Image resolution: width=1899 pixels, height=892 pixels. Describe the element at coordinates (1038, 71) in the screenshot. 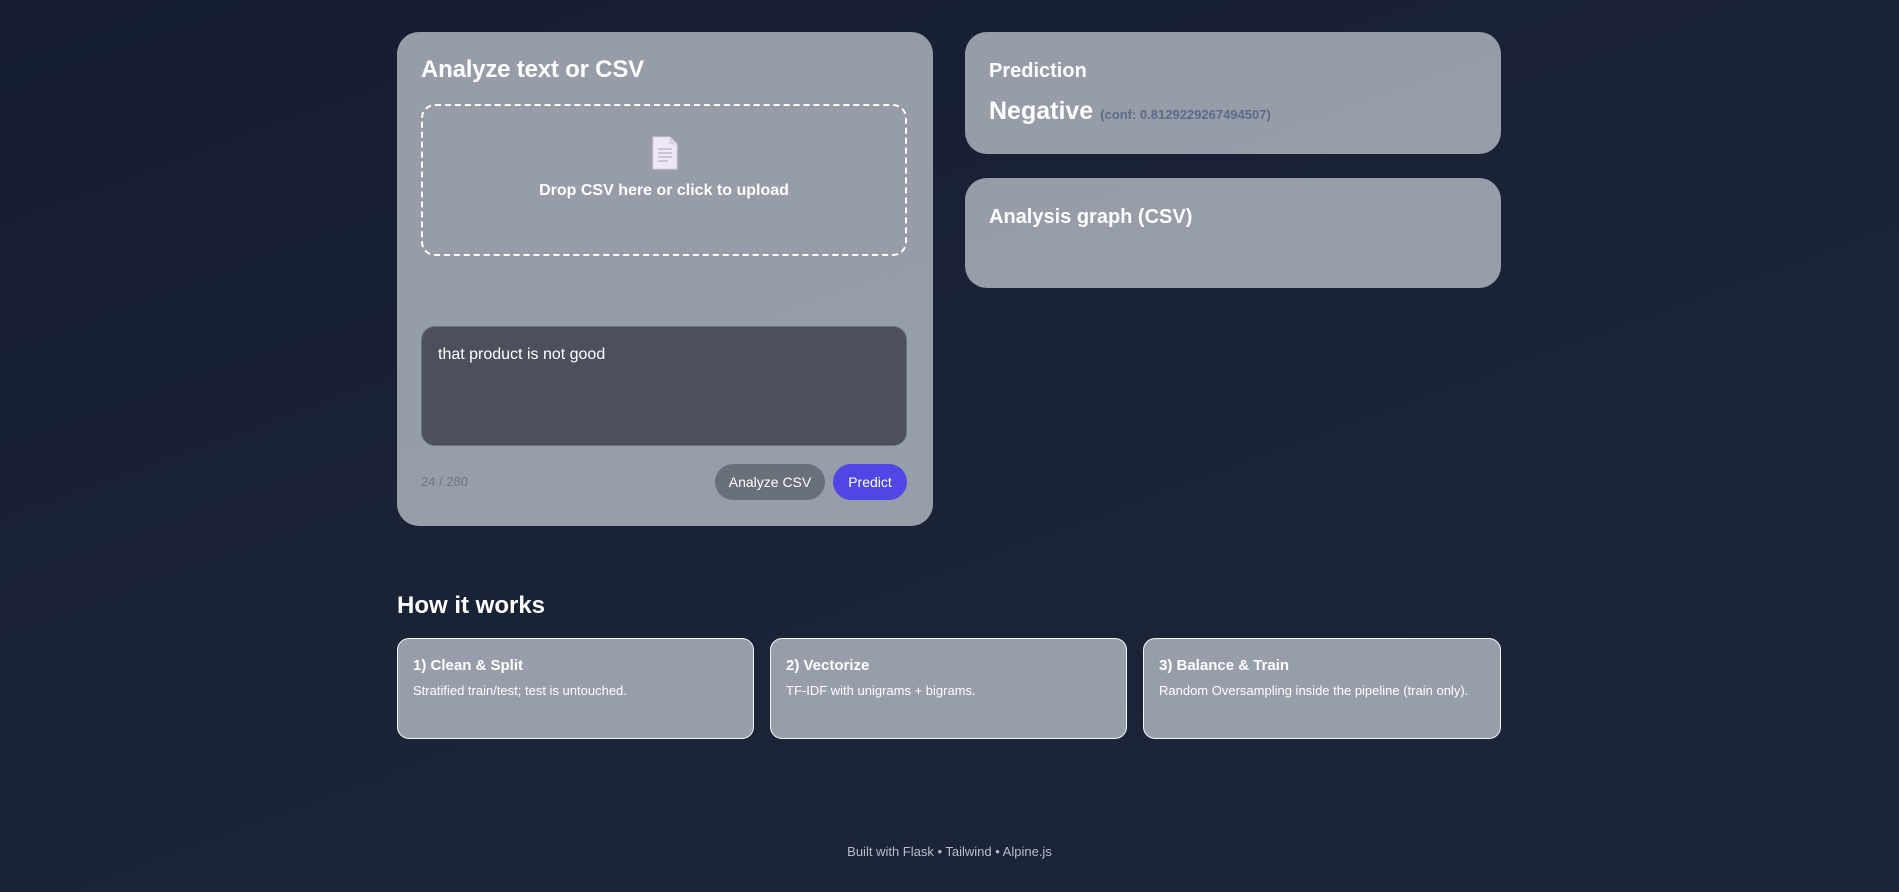

I see `prediction-title: Prediction` at that location.